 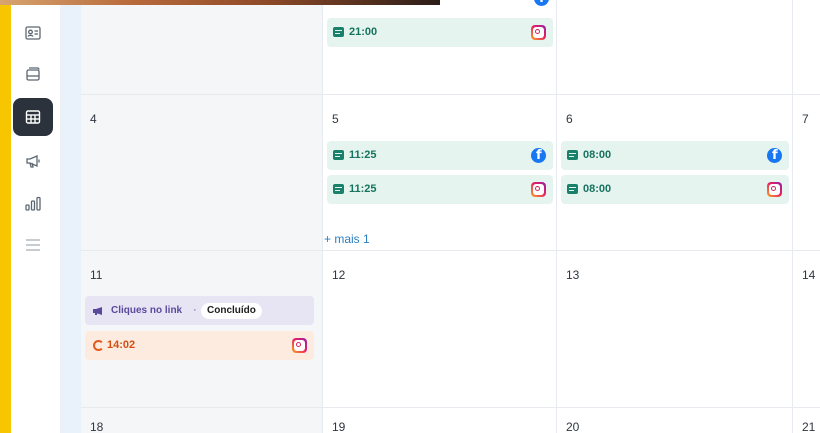 What do you see at coordinates (339, 426) in the screenshot?
I see `day-number: 19` at bounding box center [339, 426].